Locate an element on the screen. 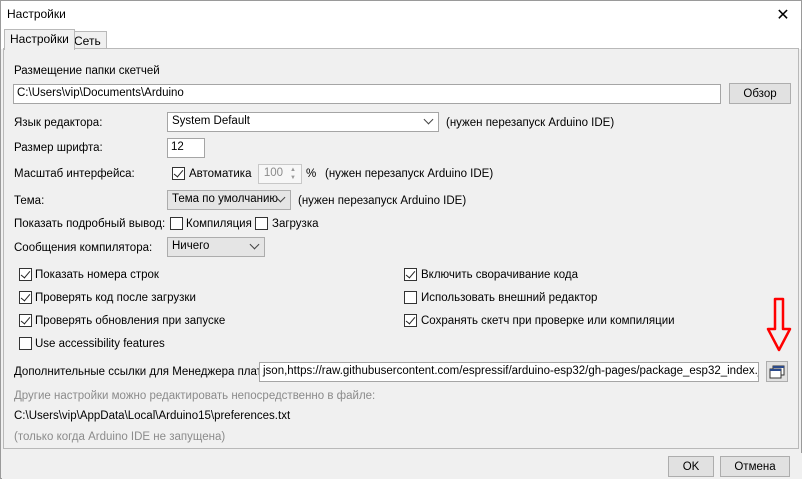  warnings-select: Ничего is located at coordinates (216, 247).